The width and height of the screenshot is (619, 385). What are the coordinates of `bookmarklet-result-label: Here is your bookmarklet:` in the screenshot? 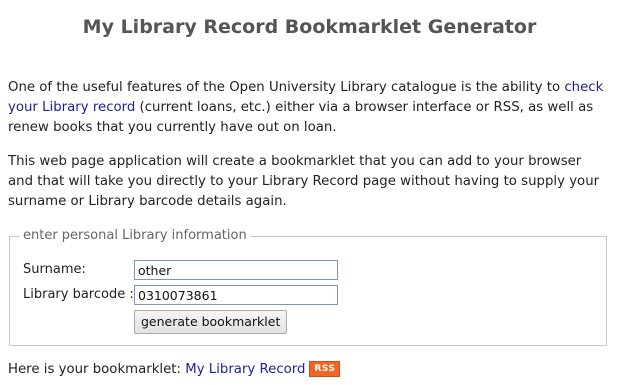 It's located at (97, 369).